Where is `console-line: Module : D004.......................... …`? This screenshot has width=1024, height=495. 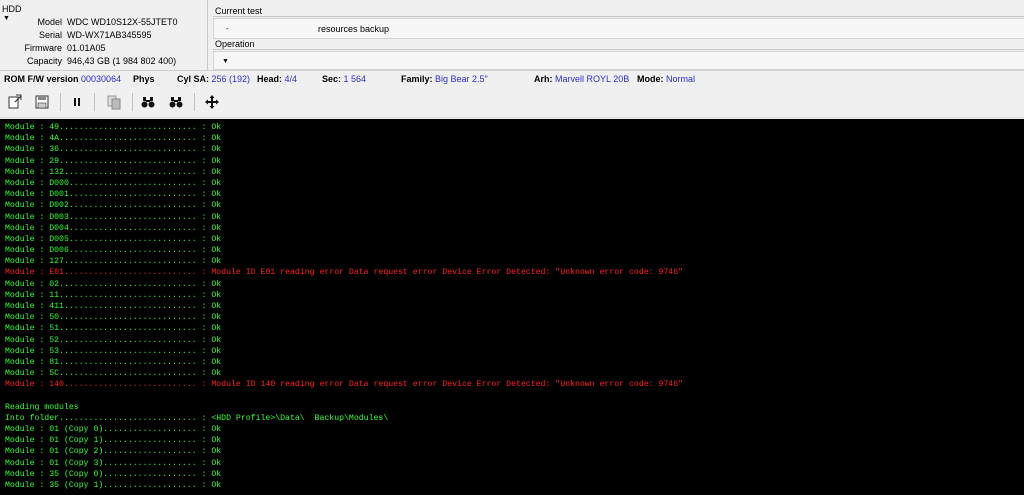
console-line: Module : D004.......................... … is located at coordinates (113, 228).